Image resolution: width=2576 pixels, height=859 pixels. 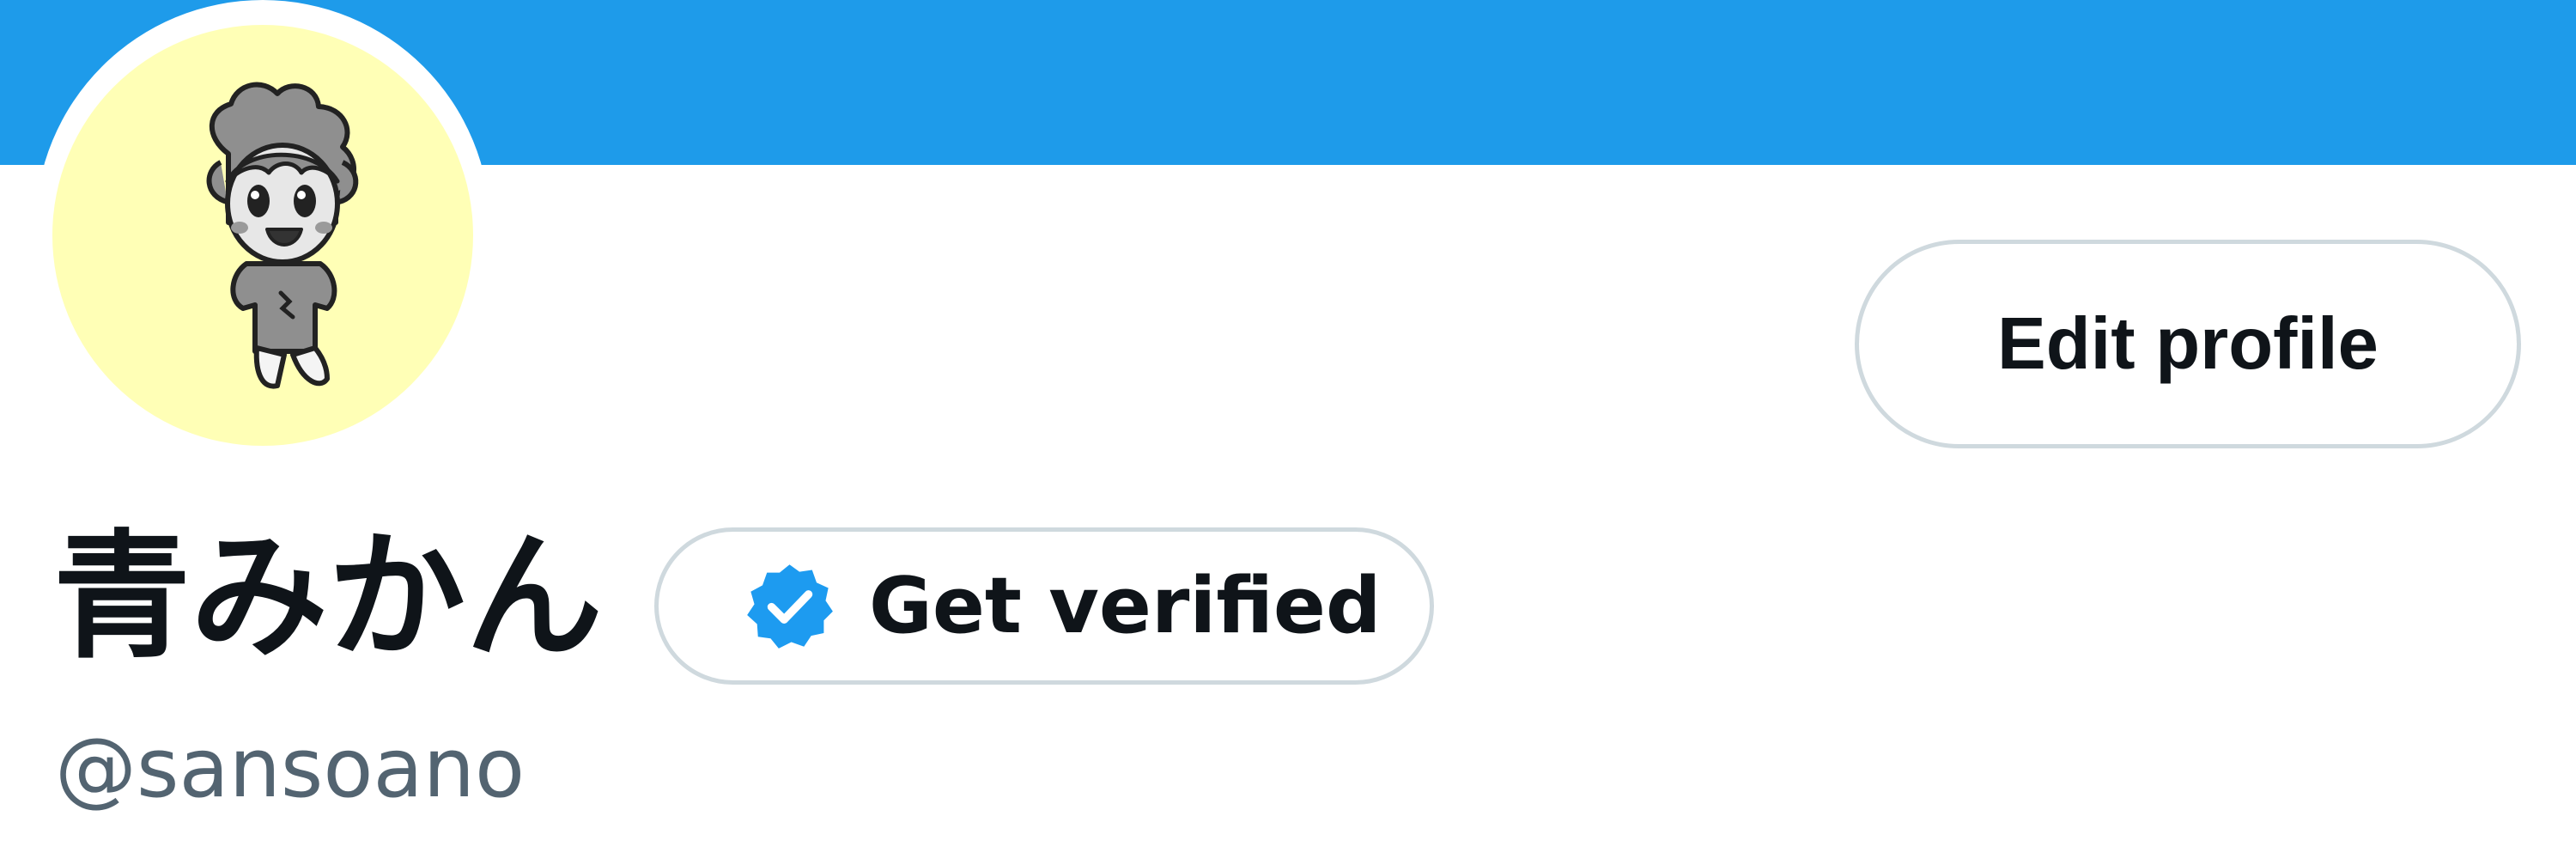 I want to click on verified-badge-icon, so click(x=790, y=606).